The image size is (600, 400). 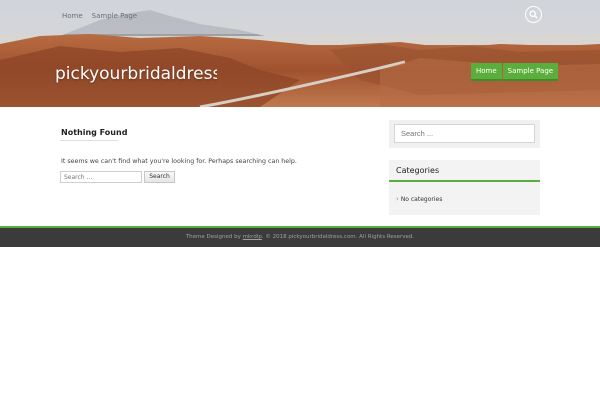 What do you see at coordinates (89, 140) in the screenshot?
I see `title-divider` at bounding box center [89, 140].